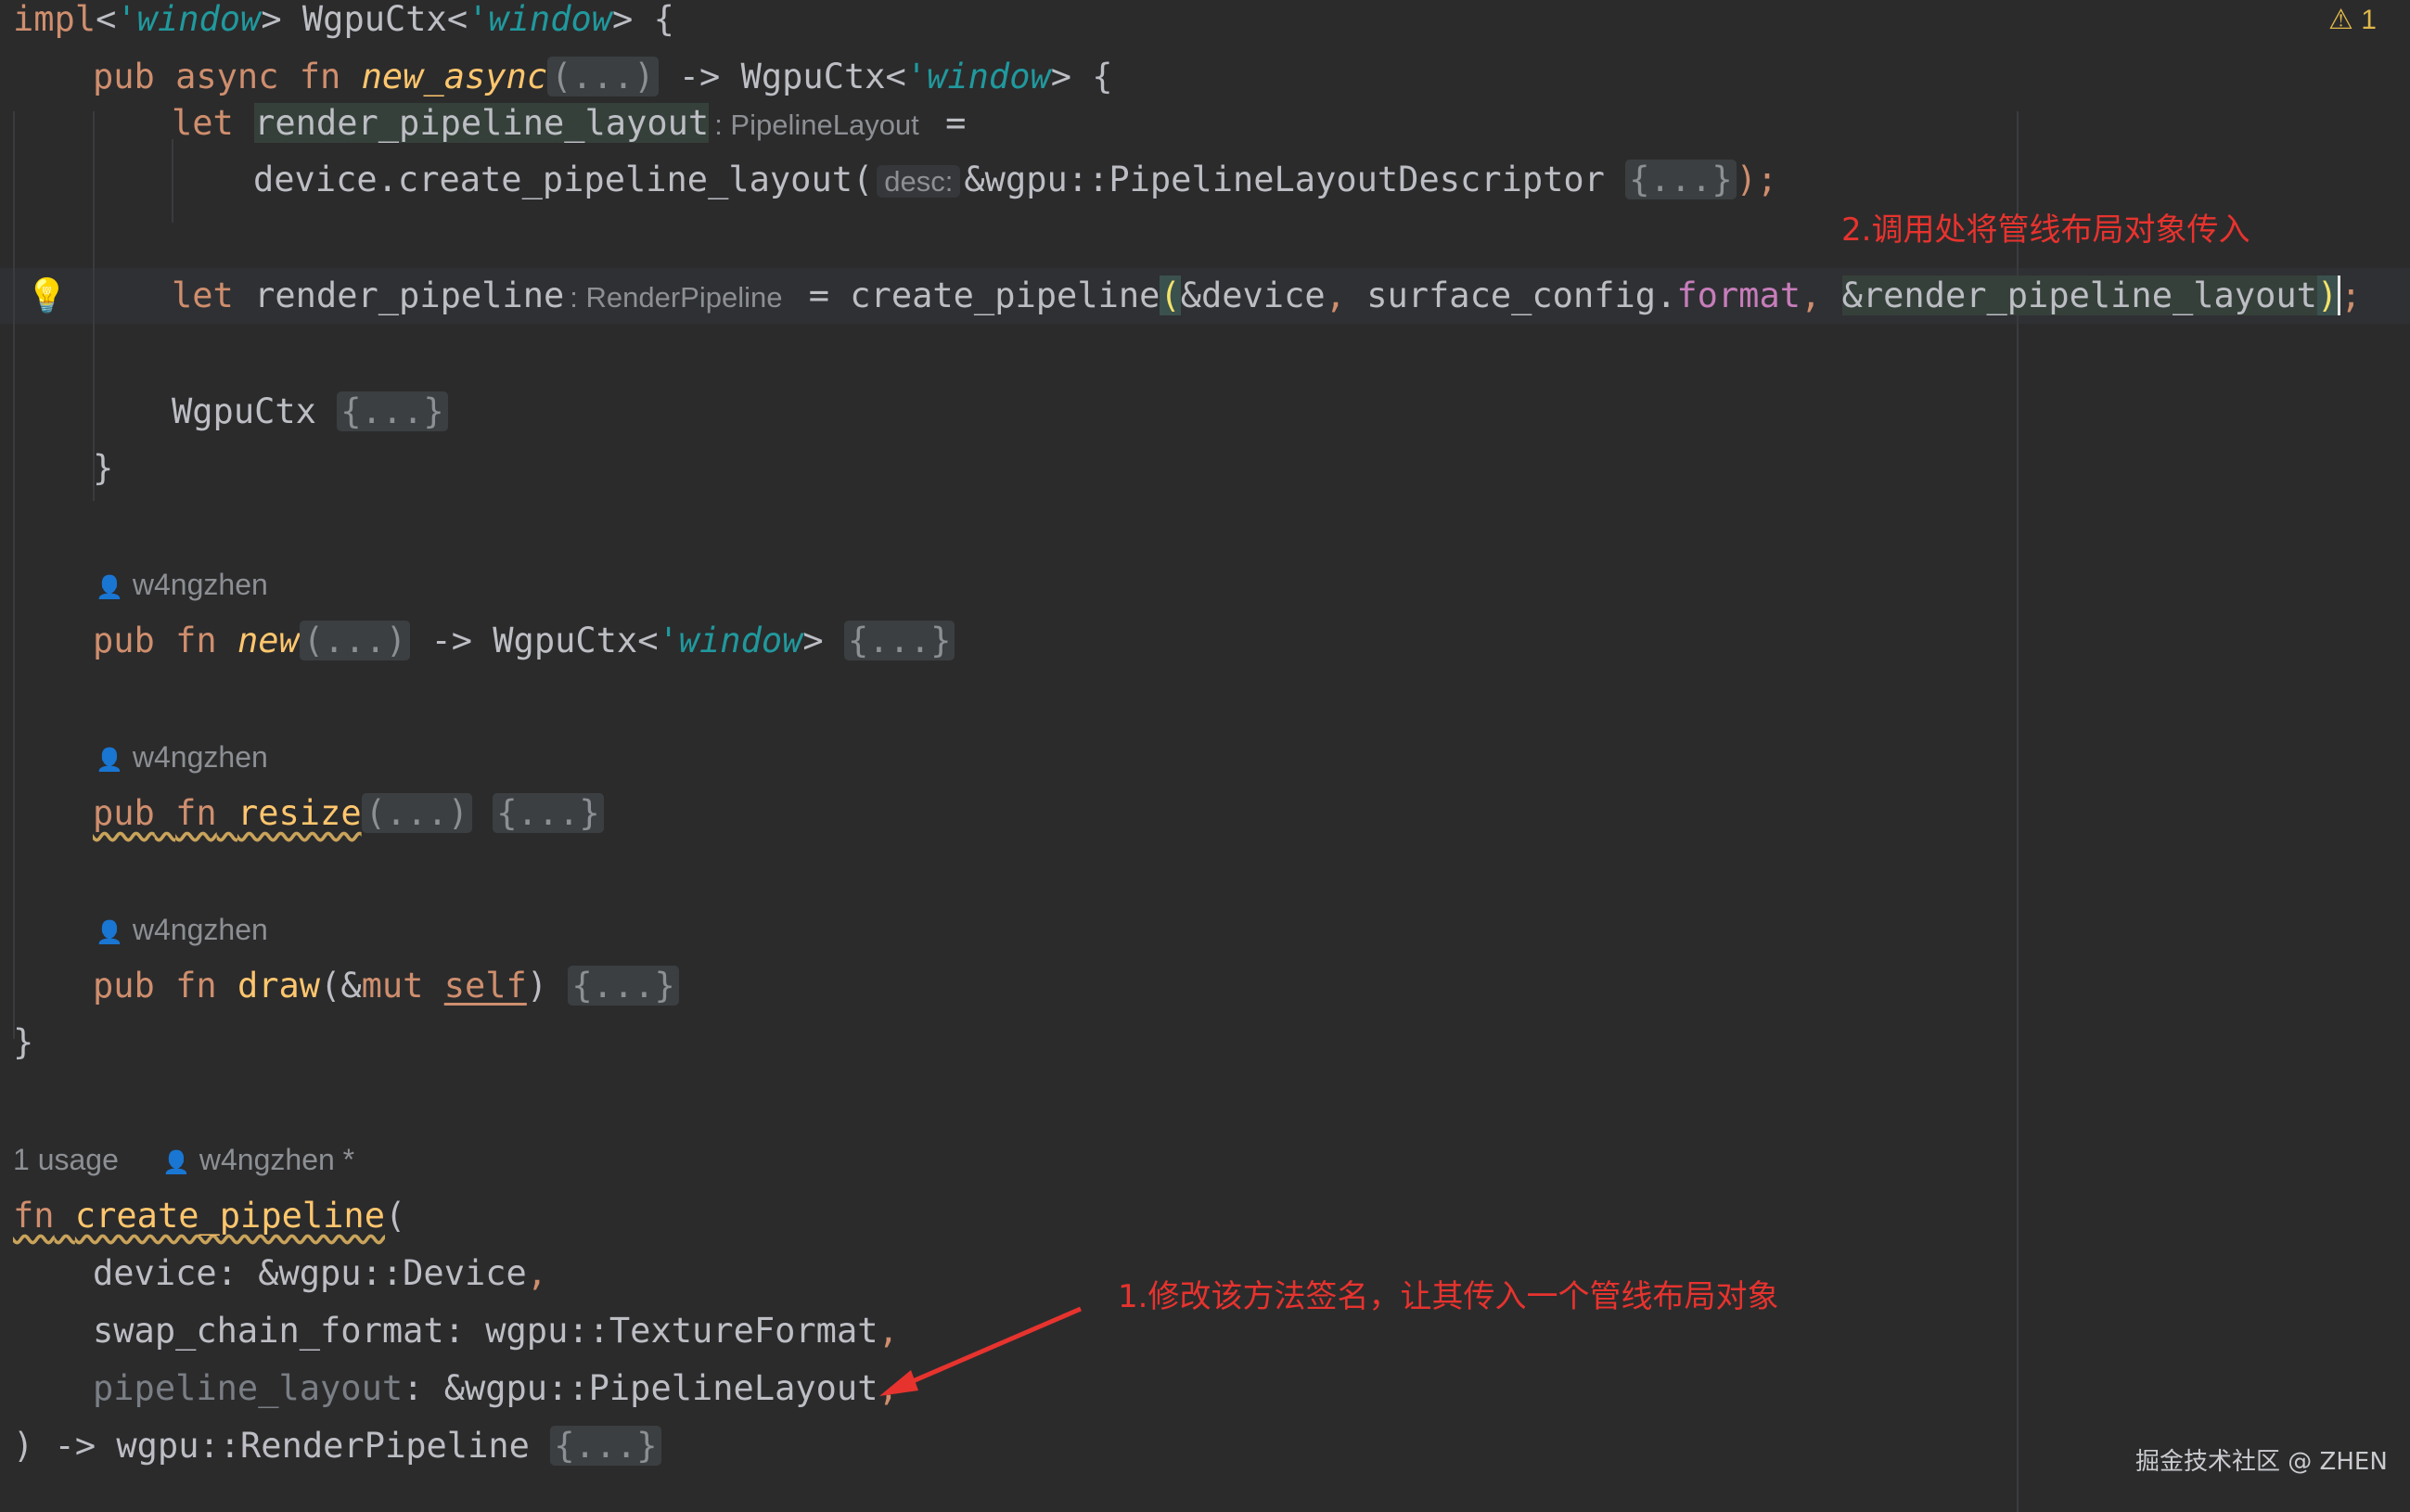 The width and height of the screenshot is (2410, 1512). Describe the element at coordinates (2340, 20) in the screenshot. I see `warning-icon: ⚠` at that location.